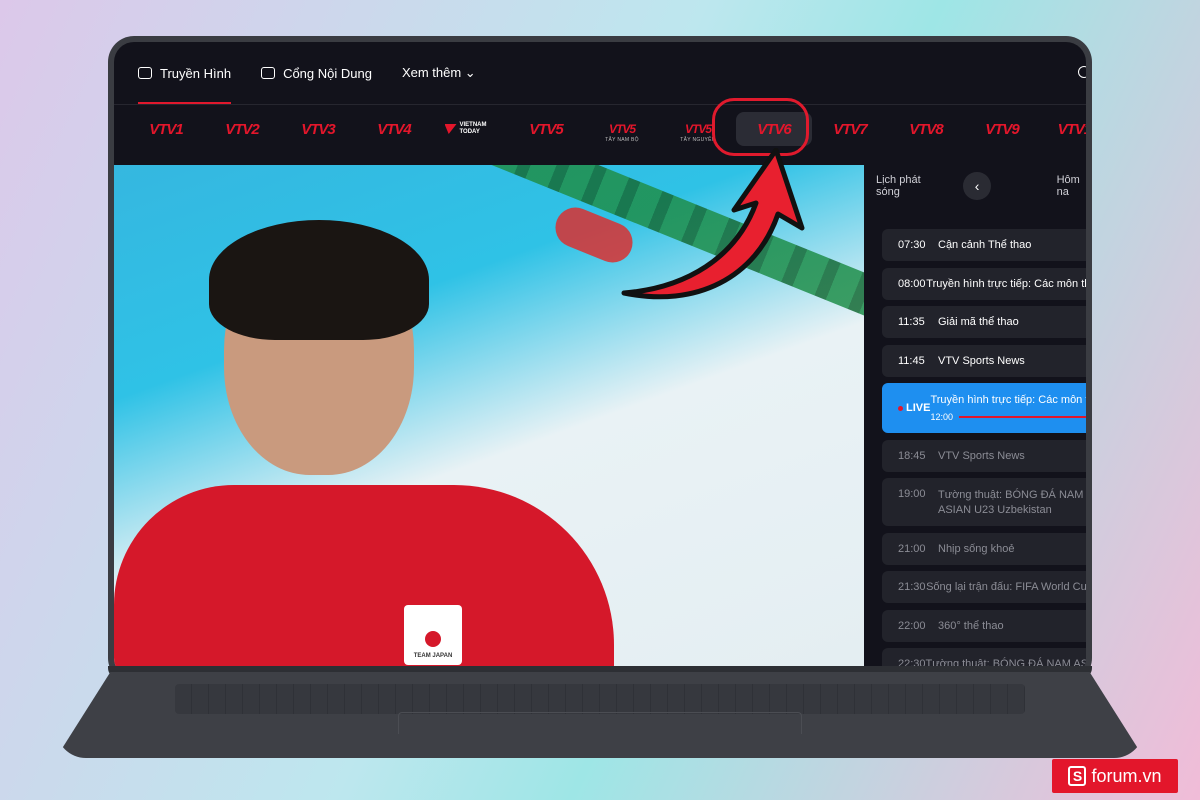  I want to click on nav-tab-label: Xem thêm ⌄, so click(438, 72).